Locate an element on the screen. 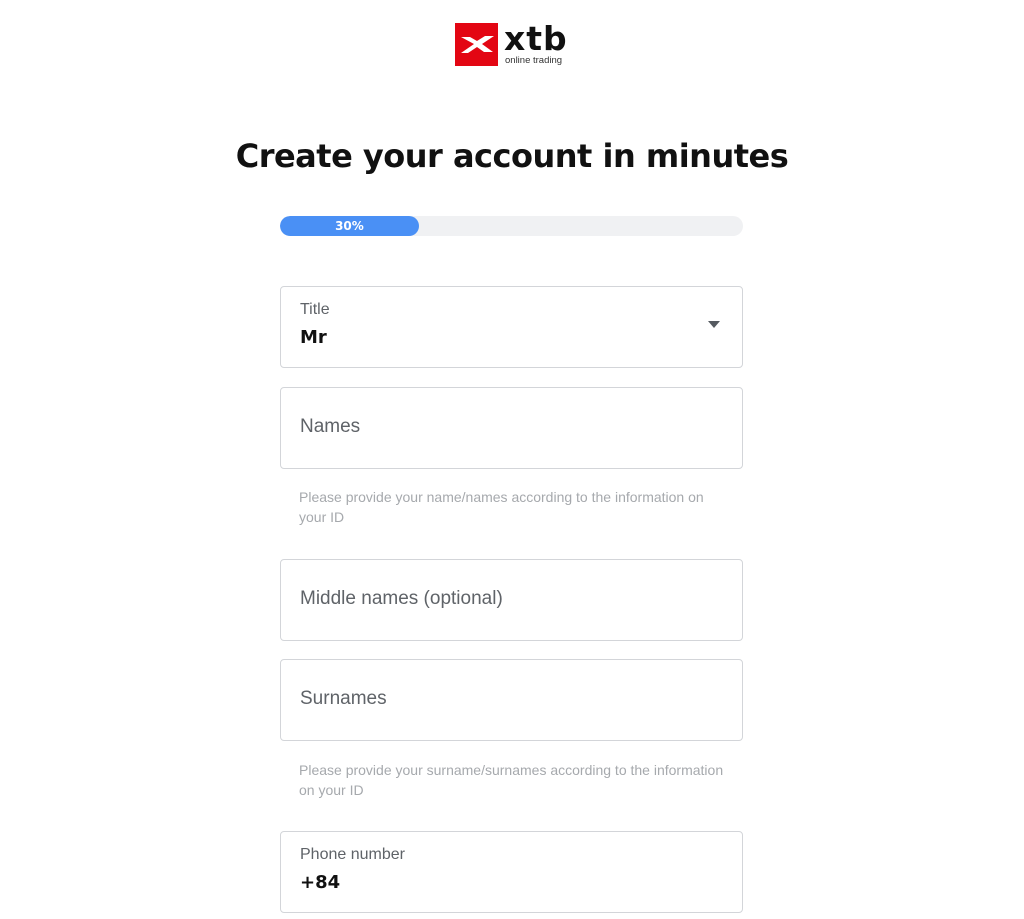 This screenshot has height=919, width=1024. phone-label: Phone number is located at coordinates (352, 854).